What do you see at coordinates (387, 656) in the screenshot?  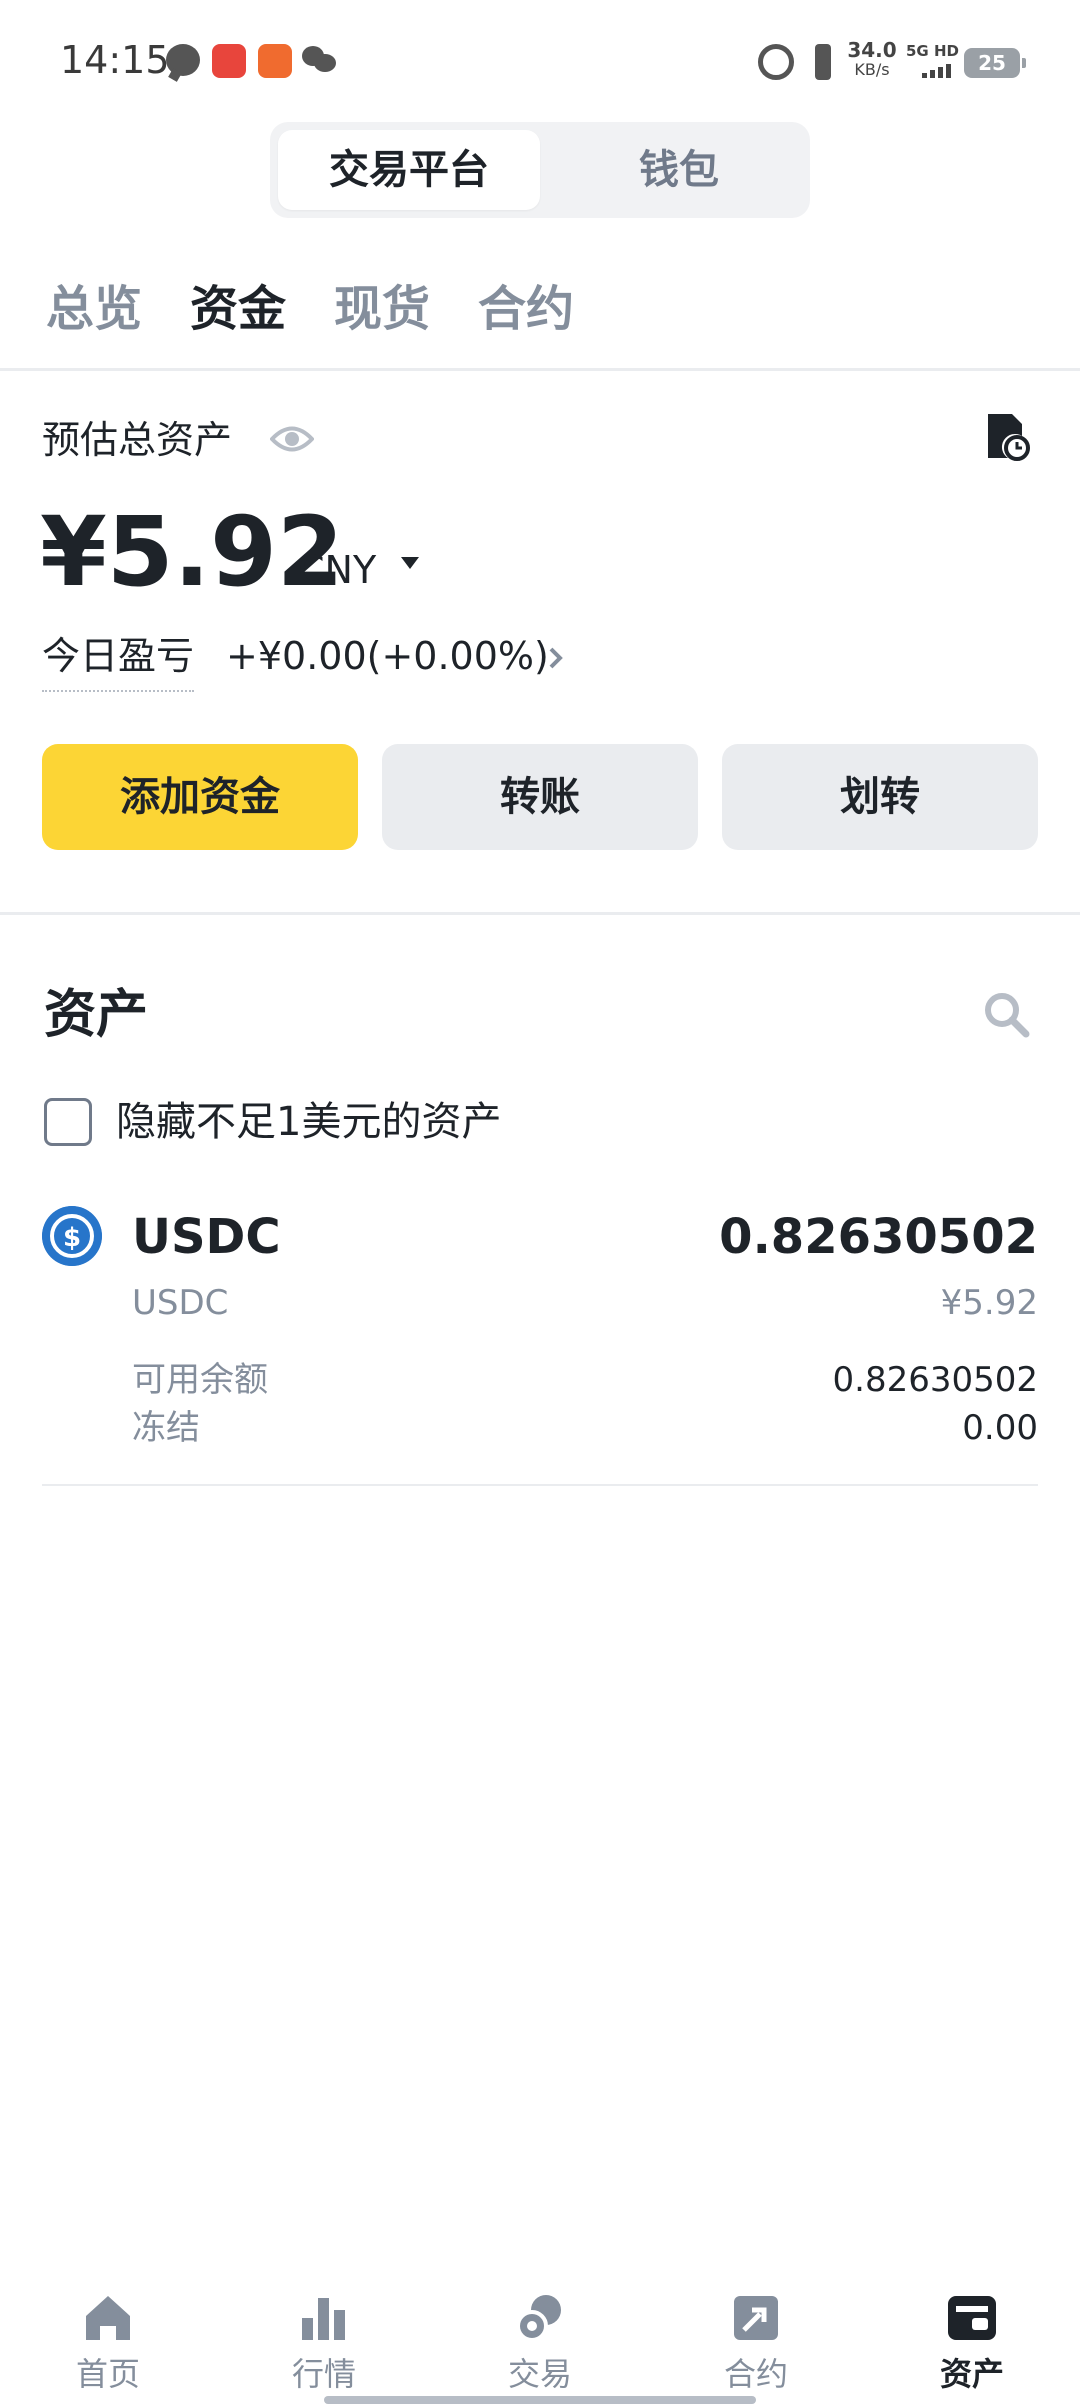 I see `pnl-value: +¥0.00(+0.00%)` at bounding box center [387, 656].